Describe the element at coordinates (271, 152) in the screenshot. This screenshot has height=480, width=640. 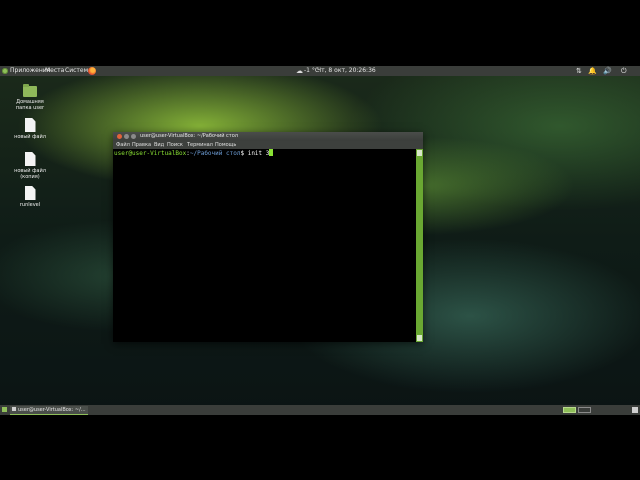
I see `text-cursor` at that location.